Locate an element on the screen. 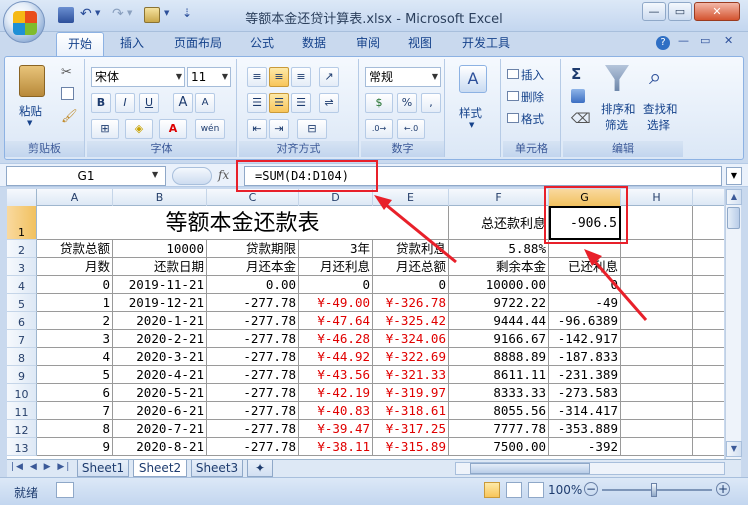  arrow-to-result is located at coordinates (618, 288).